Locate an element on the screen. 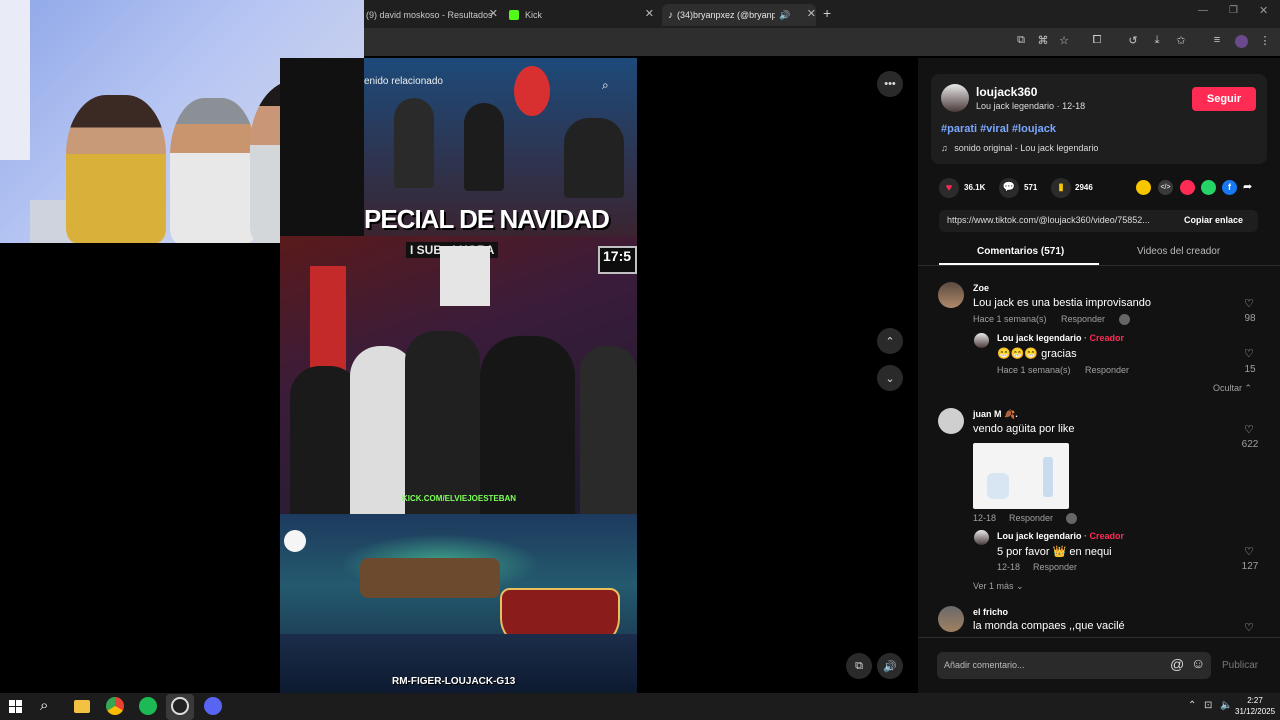 Image resolution: width=1280 pixels, height=720 pixels. tray-chevron-icon: ⌃ is located at coordinates (1192, 705).